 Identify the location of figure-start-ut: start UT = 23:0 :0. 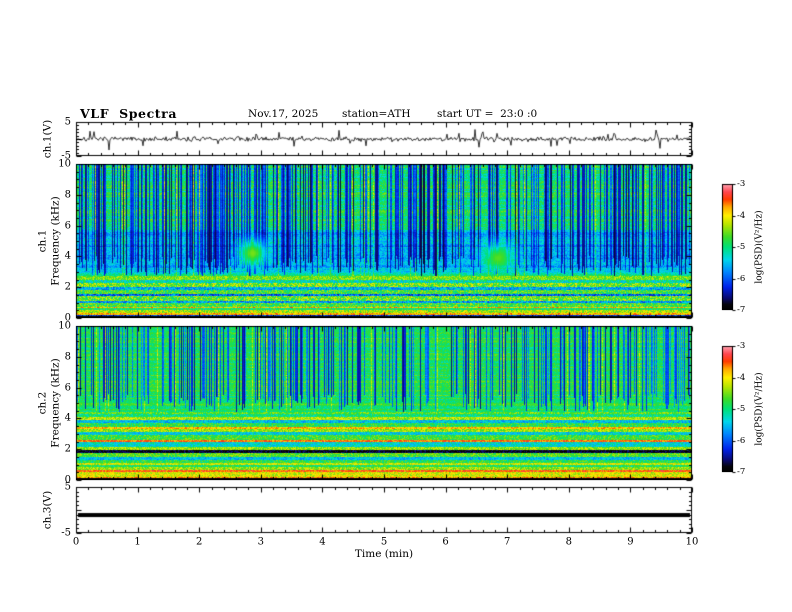
(487, 114).